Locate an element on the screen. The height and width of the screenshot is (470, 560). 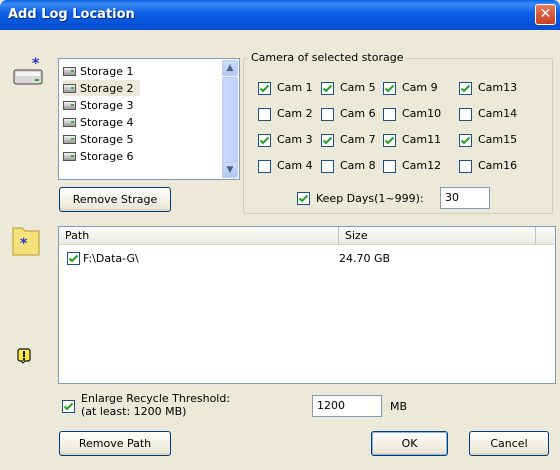
camera-label: Cam12 is located at coordinates (422, 165).